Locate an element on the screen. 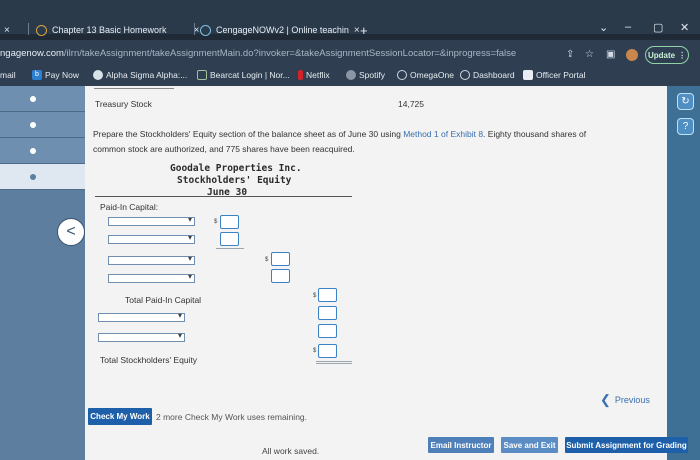 This screenshot has height=460, width=700. update-label: Update is located at coordinates (661, 55).